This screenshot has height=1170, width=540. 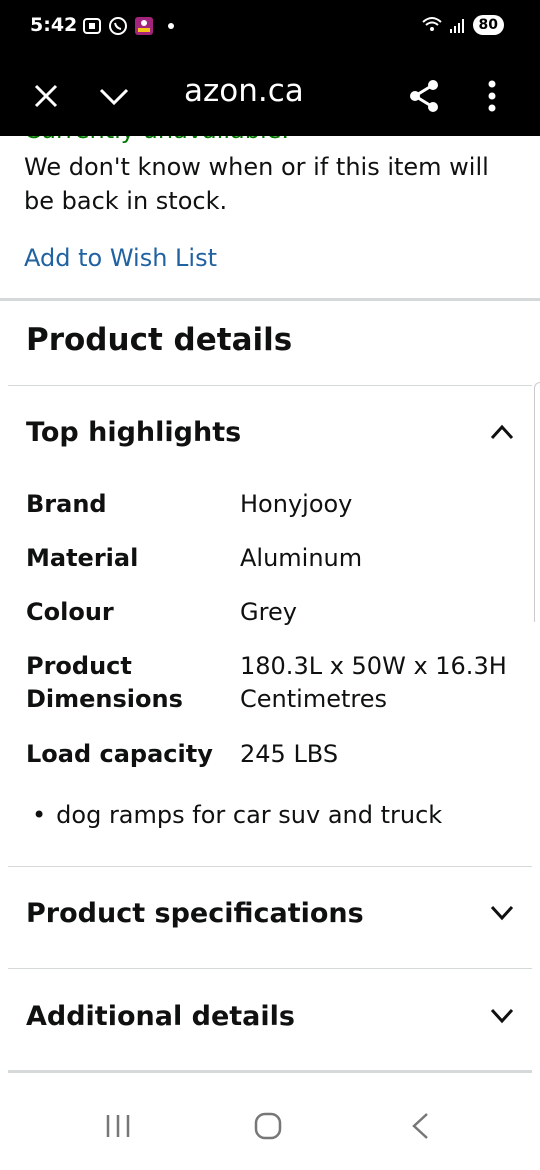 What do you see at coordinates (156, 140) in the screenshot?
I see `availability-status: Currently unavailable.` at bounding box center [156, 140].